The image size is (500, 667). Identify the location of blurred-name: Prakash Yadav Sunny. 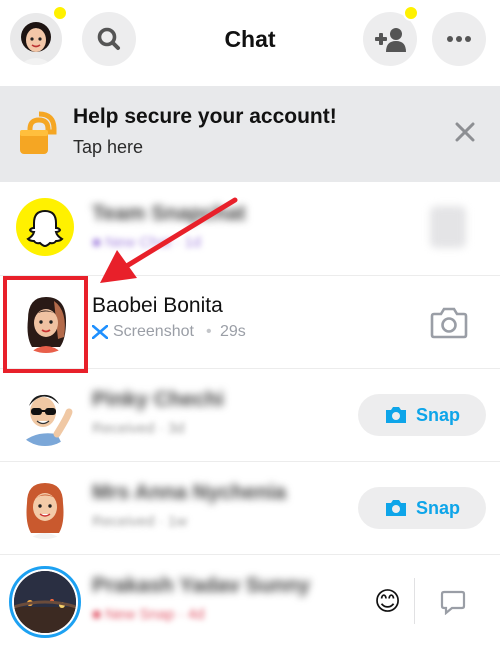
(201, 585).